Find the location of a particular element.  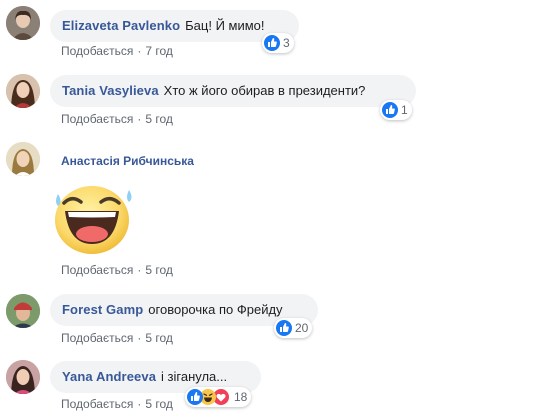

comment-text: оговорочка по Фрейду is located at coordinates (215, 309).